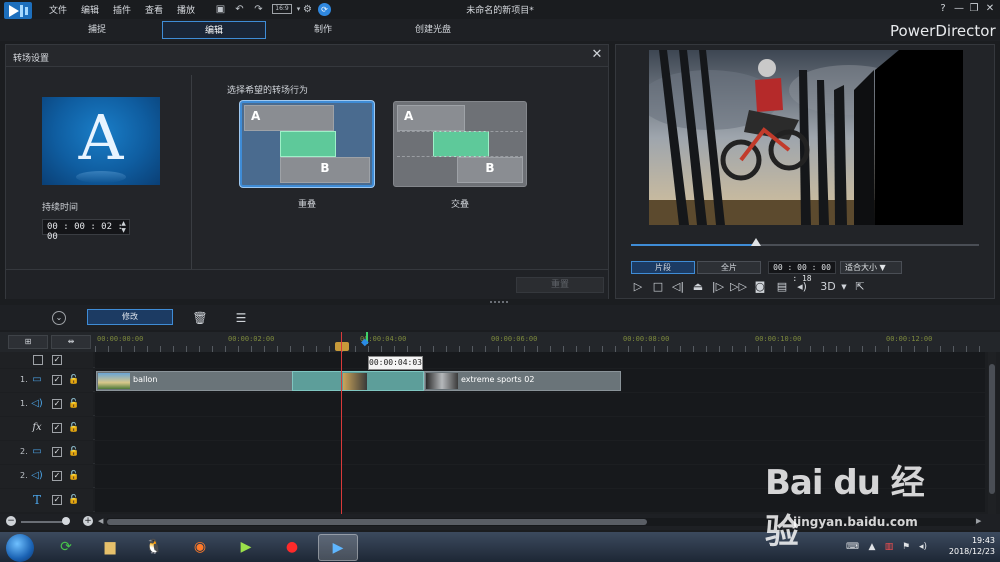  Describe the element at coordinates (678, 287) in the screenshot. I see `prev-frame-icon: ◁|` at that location.